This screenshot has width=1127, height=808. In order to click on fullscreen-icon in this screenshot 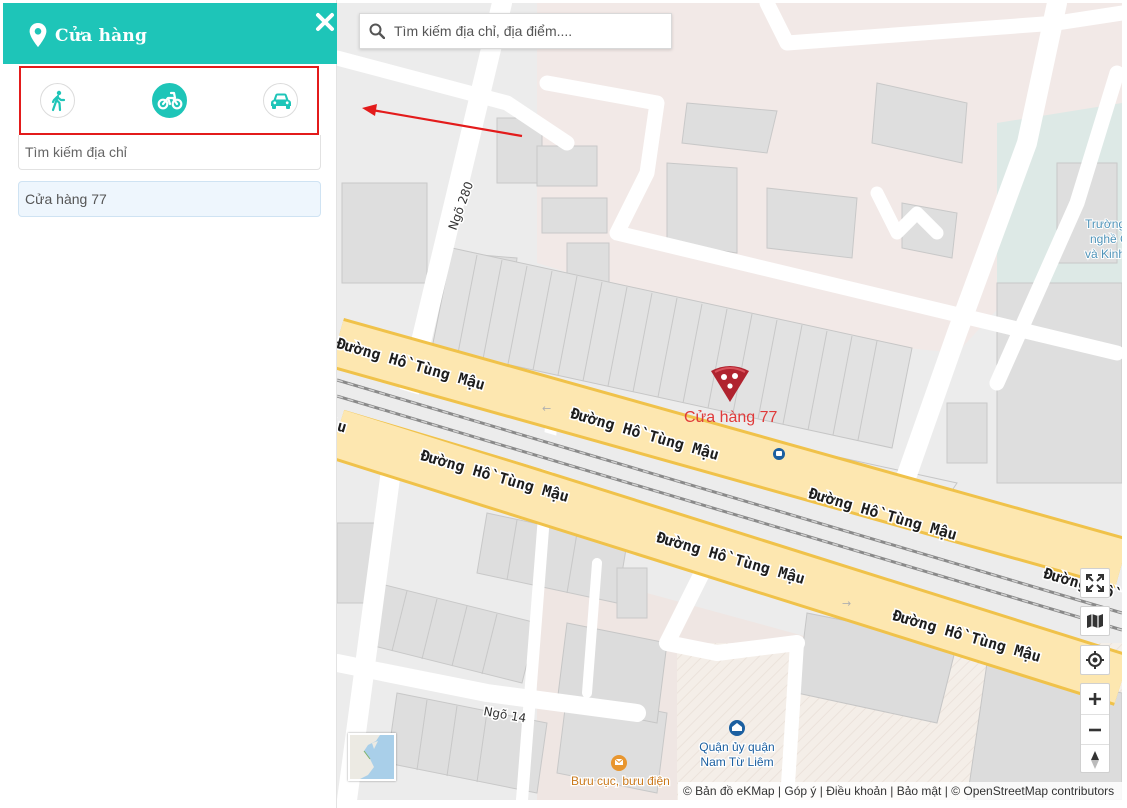, I will do `click(1095, 583)`.